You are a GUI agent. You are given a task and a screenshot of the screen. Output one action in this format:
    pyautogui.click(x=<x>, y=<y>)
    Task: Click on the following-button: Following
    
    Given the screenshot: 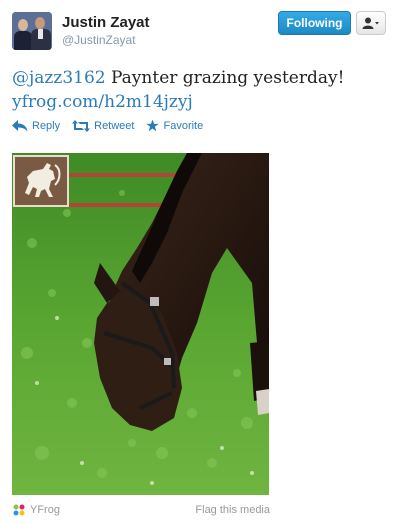 What is the action you would take?
    pyautogui.click(x=314, y=23)
    